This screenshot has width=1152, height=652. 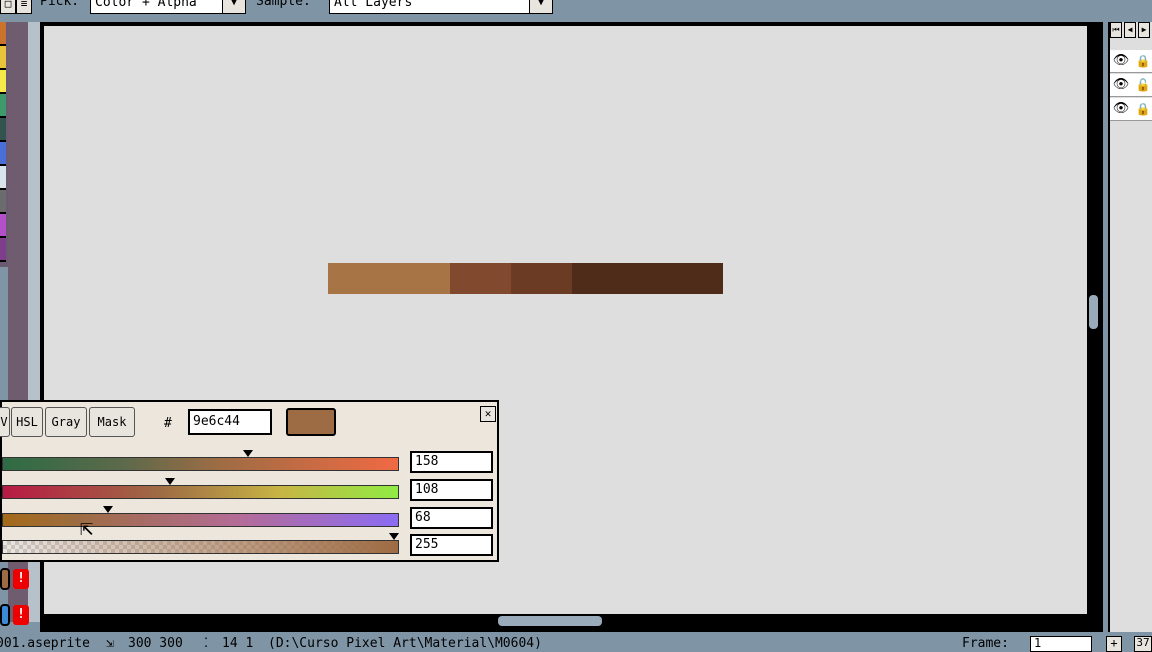 I want to click on green-slider-knob, so click(x=170, y=481).